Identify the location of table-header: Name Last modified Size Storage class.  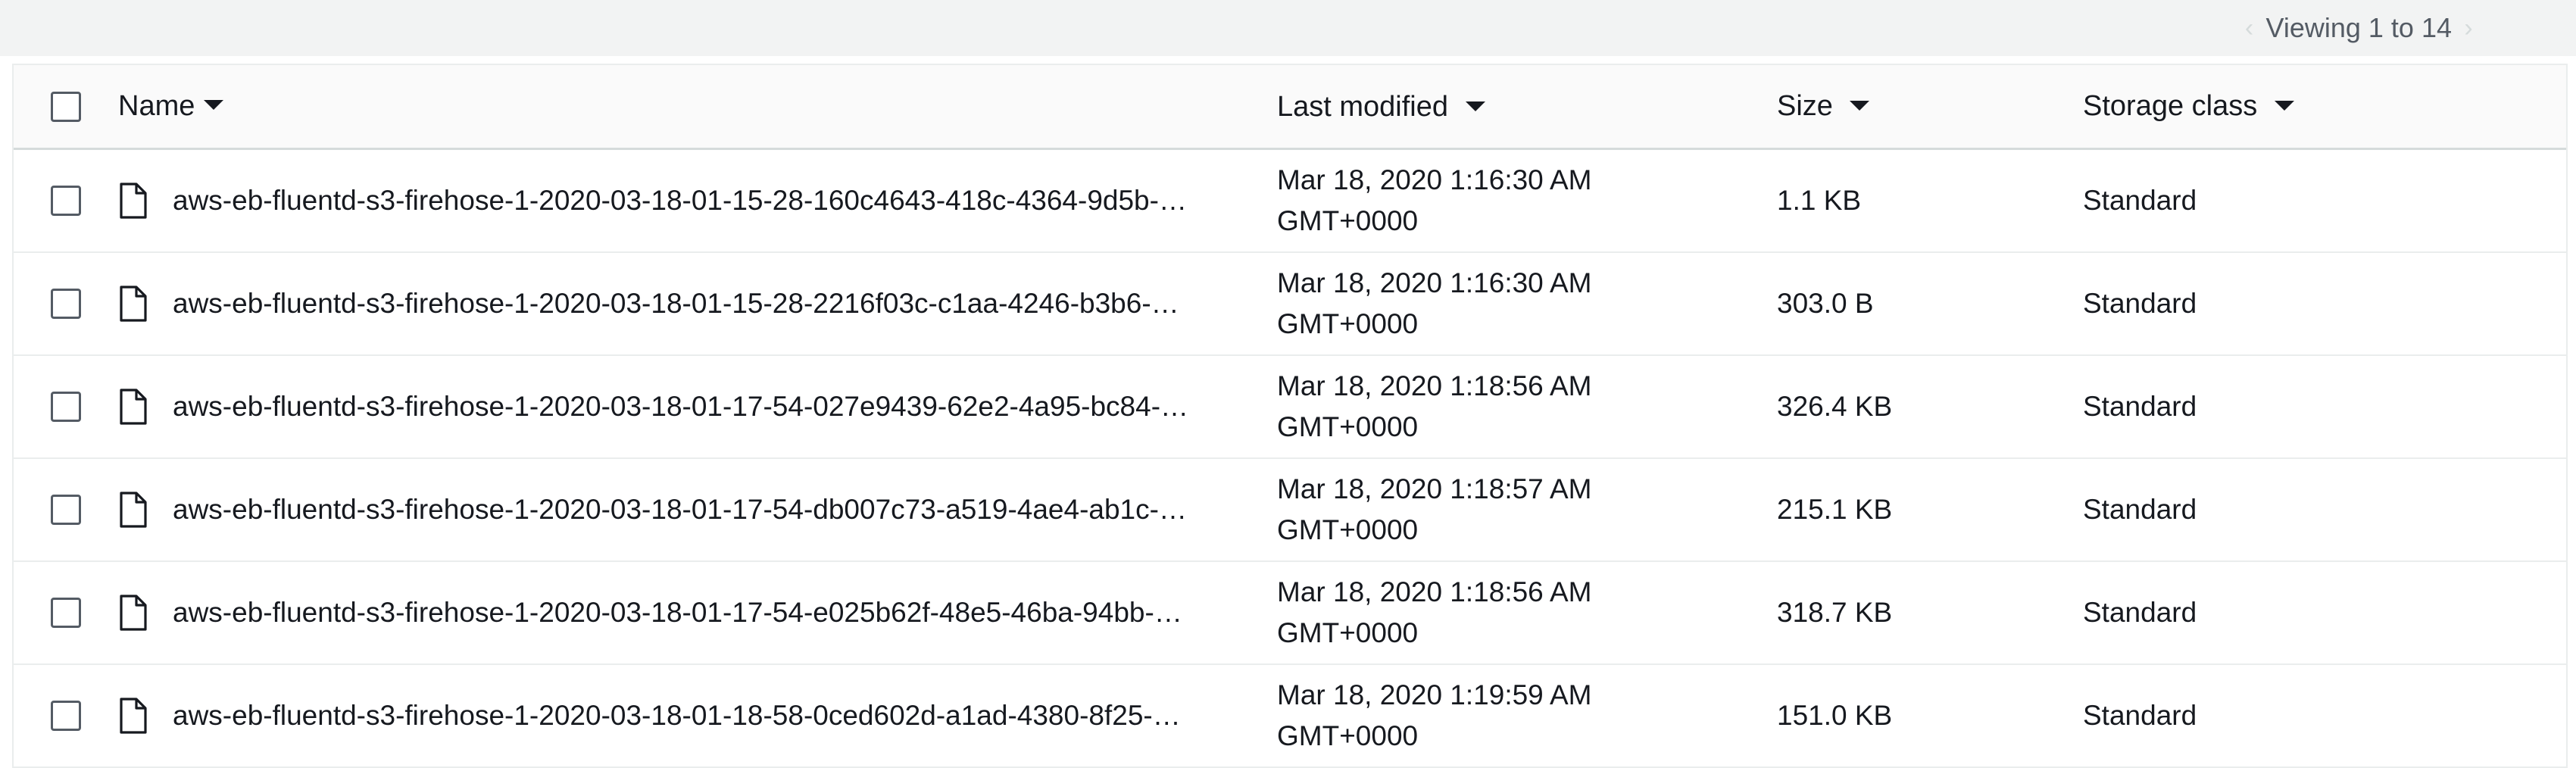
(1290, 107).